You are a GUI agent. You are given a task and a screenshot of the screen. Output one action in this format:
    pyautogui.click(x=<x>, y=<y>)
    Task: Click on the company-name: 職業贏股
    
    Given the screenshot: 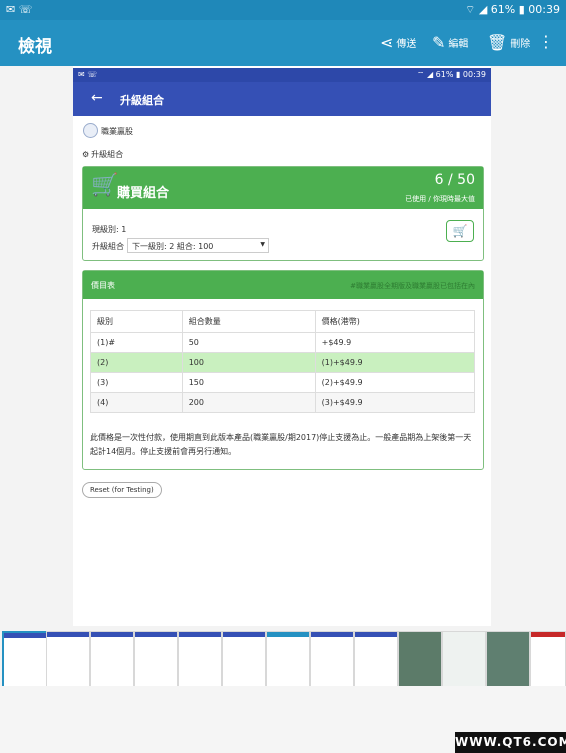 What is the action you would take?
    pyautogui.click(x=117, y=131)
    